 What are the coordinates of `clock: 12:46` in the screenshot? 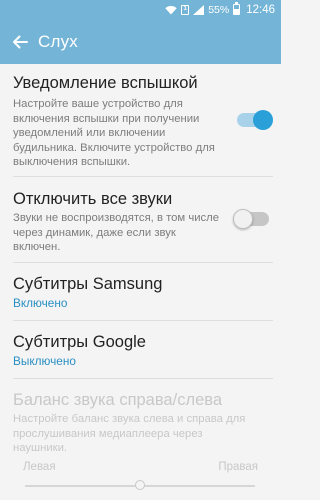 It's located at (260, 9).